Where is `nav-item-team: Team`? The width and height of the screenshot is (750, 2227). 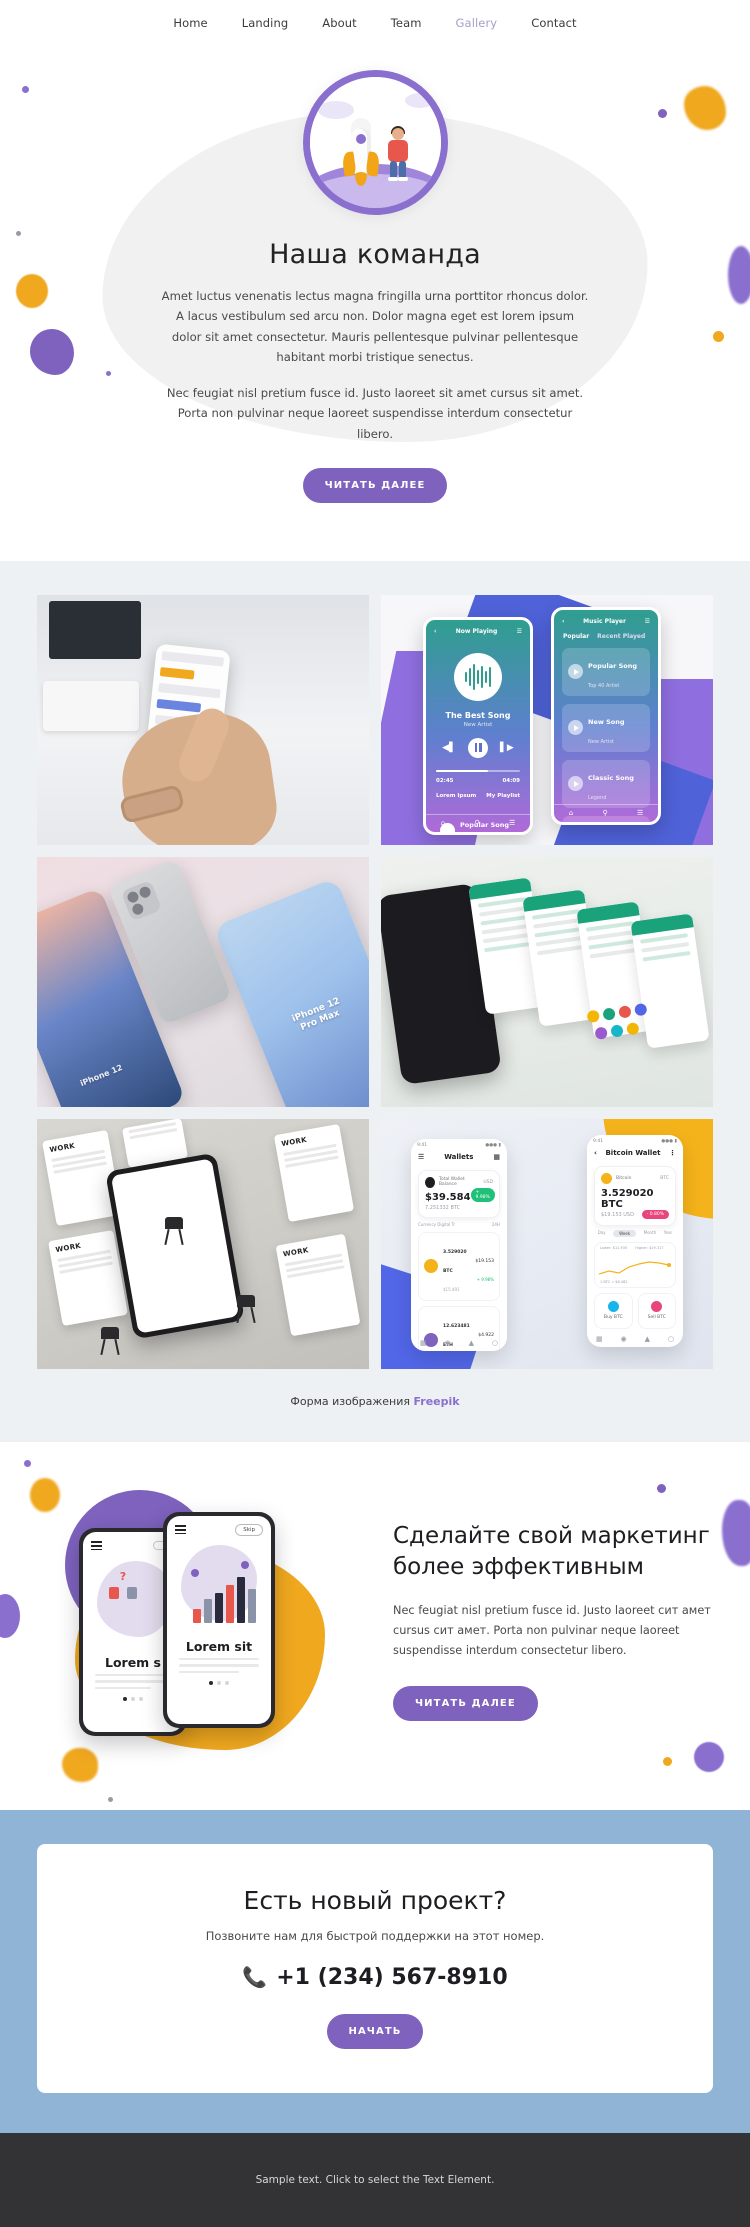 nav-item-team: Team is located at coordinates (406, 23).